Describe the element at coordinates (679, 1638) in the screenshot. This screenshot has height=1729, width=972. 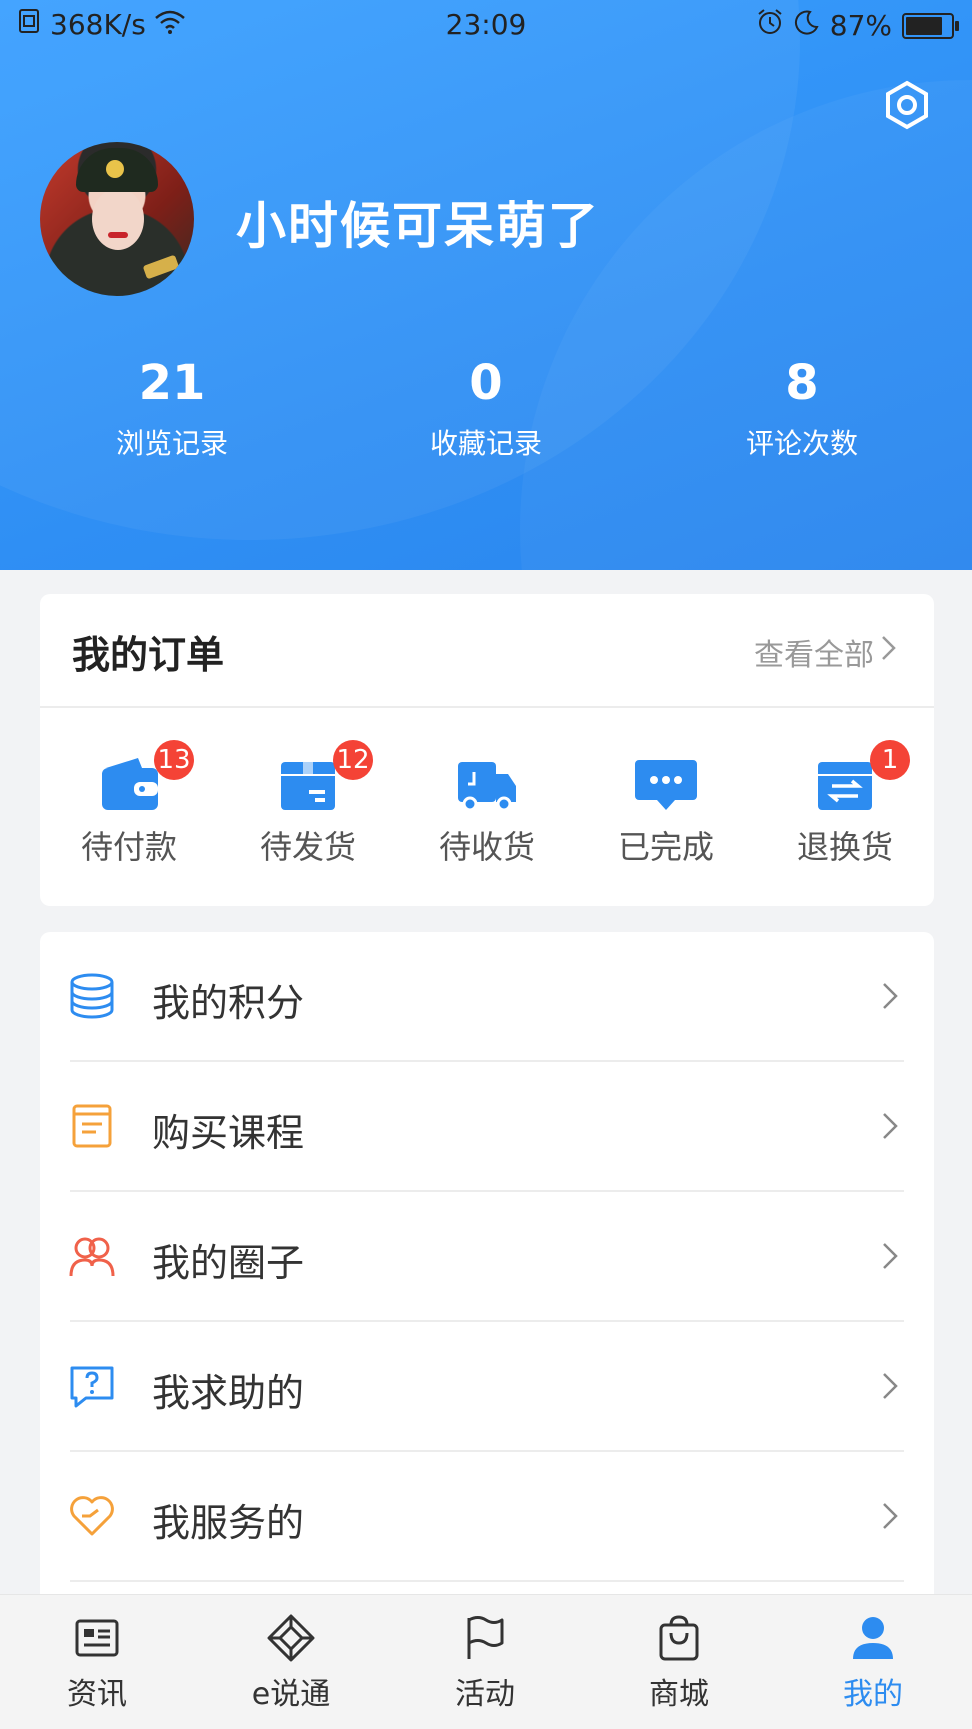
I see `shopping-bag-icon` at that location.